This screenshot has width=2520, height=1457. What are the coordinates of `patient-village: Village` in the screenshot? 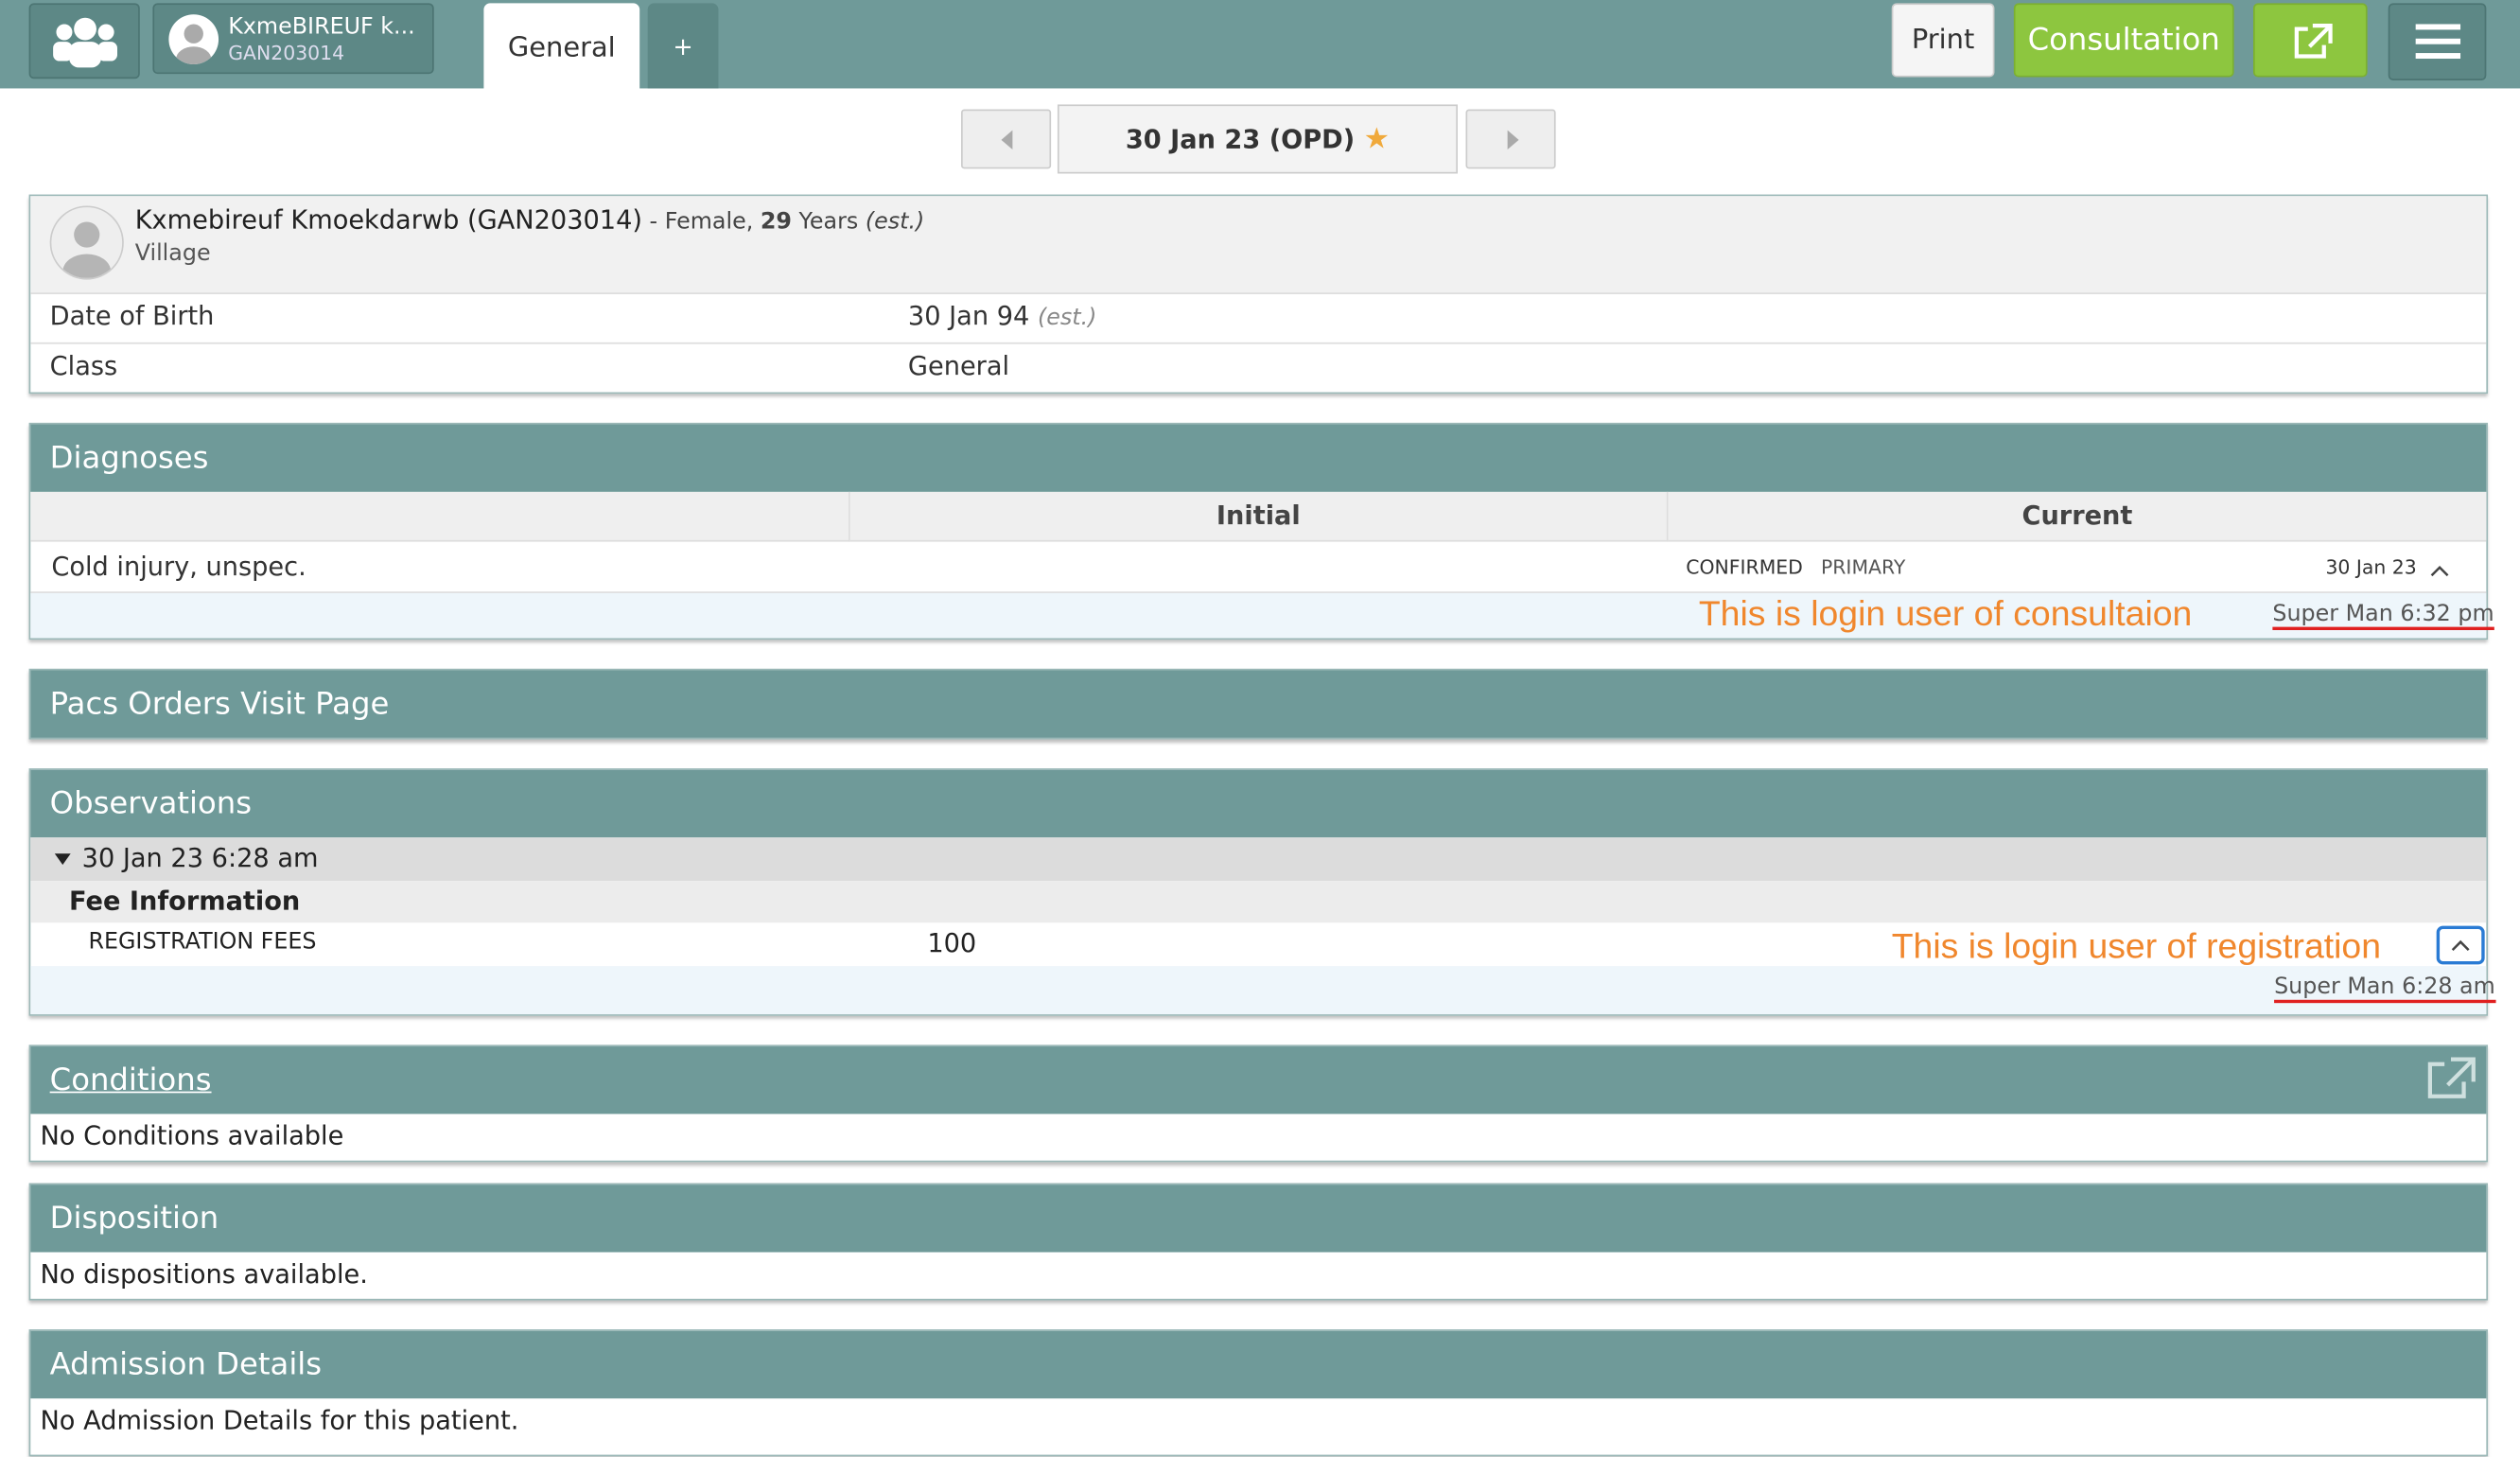 It's located at (172, 254).